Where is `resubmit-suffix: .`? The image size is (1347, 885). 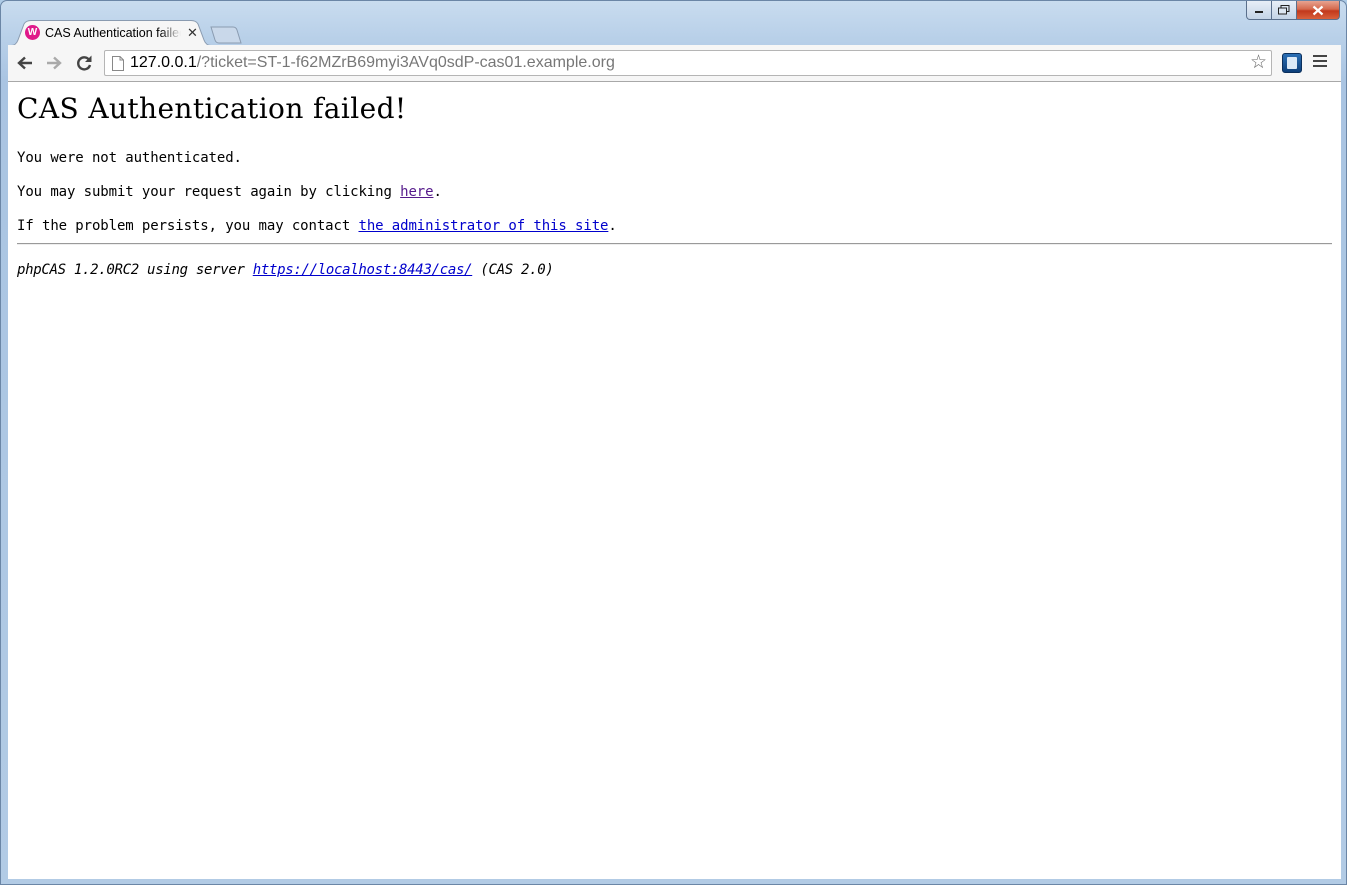
resubmit-suffix: . is located at coordinates (437, 192).